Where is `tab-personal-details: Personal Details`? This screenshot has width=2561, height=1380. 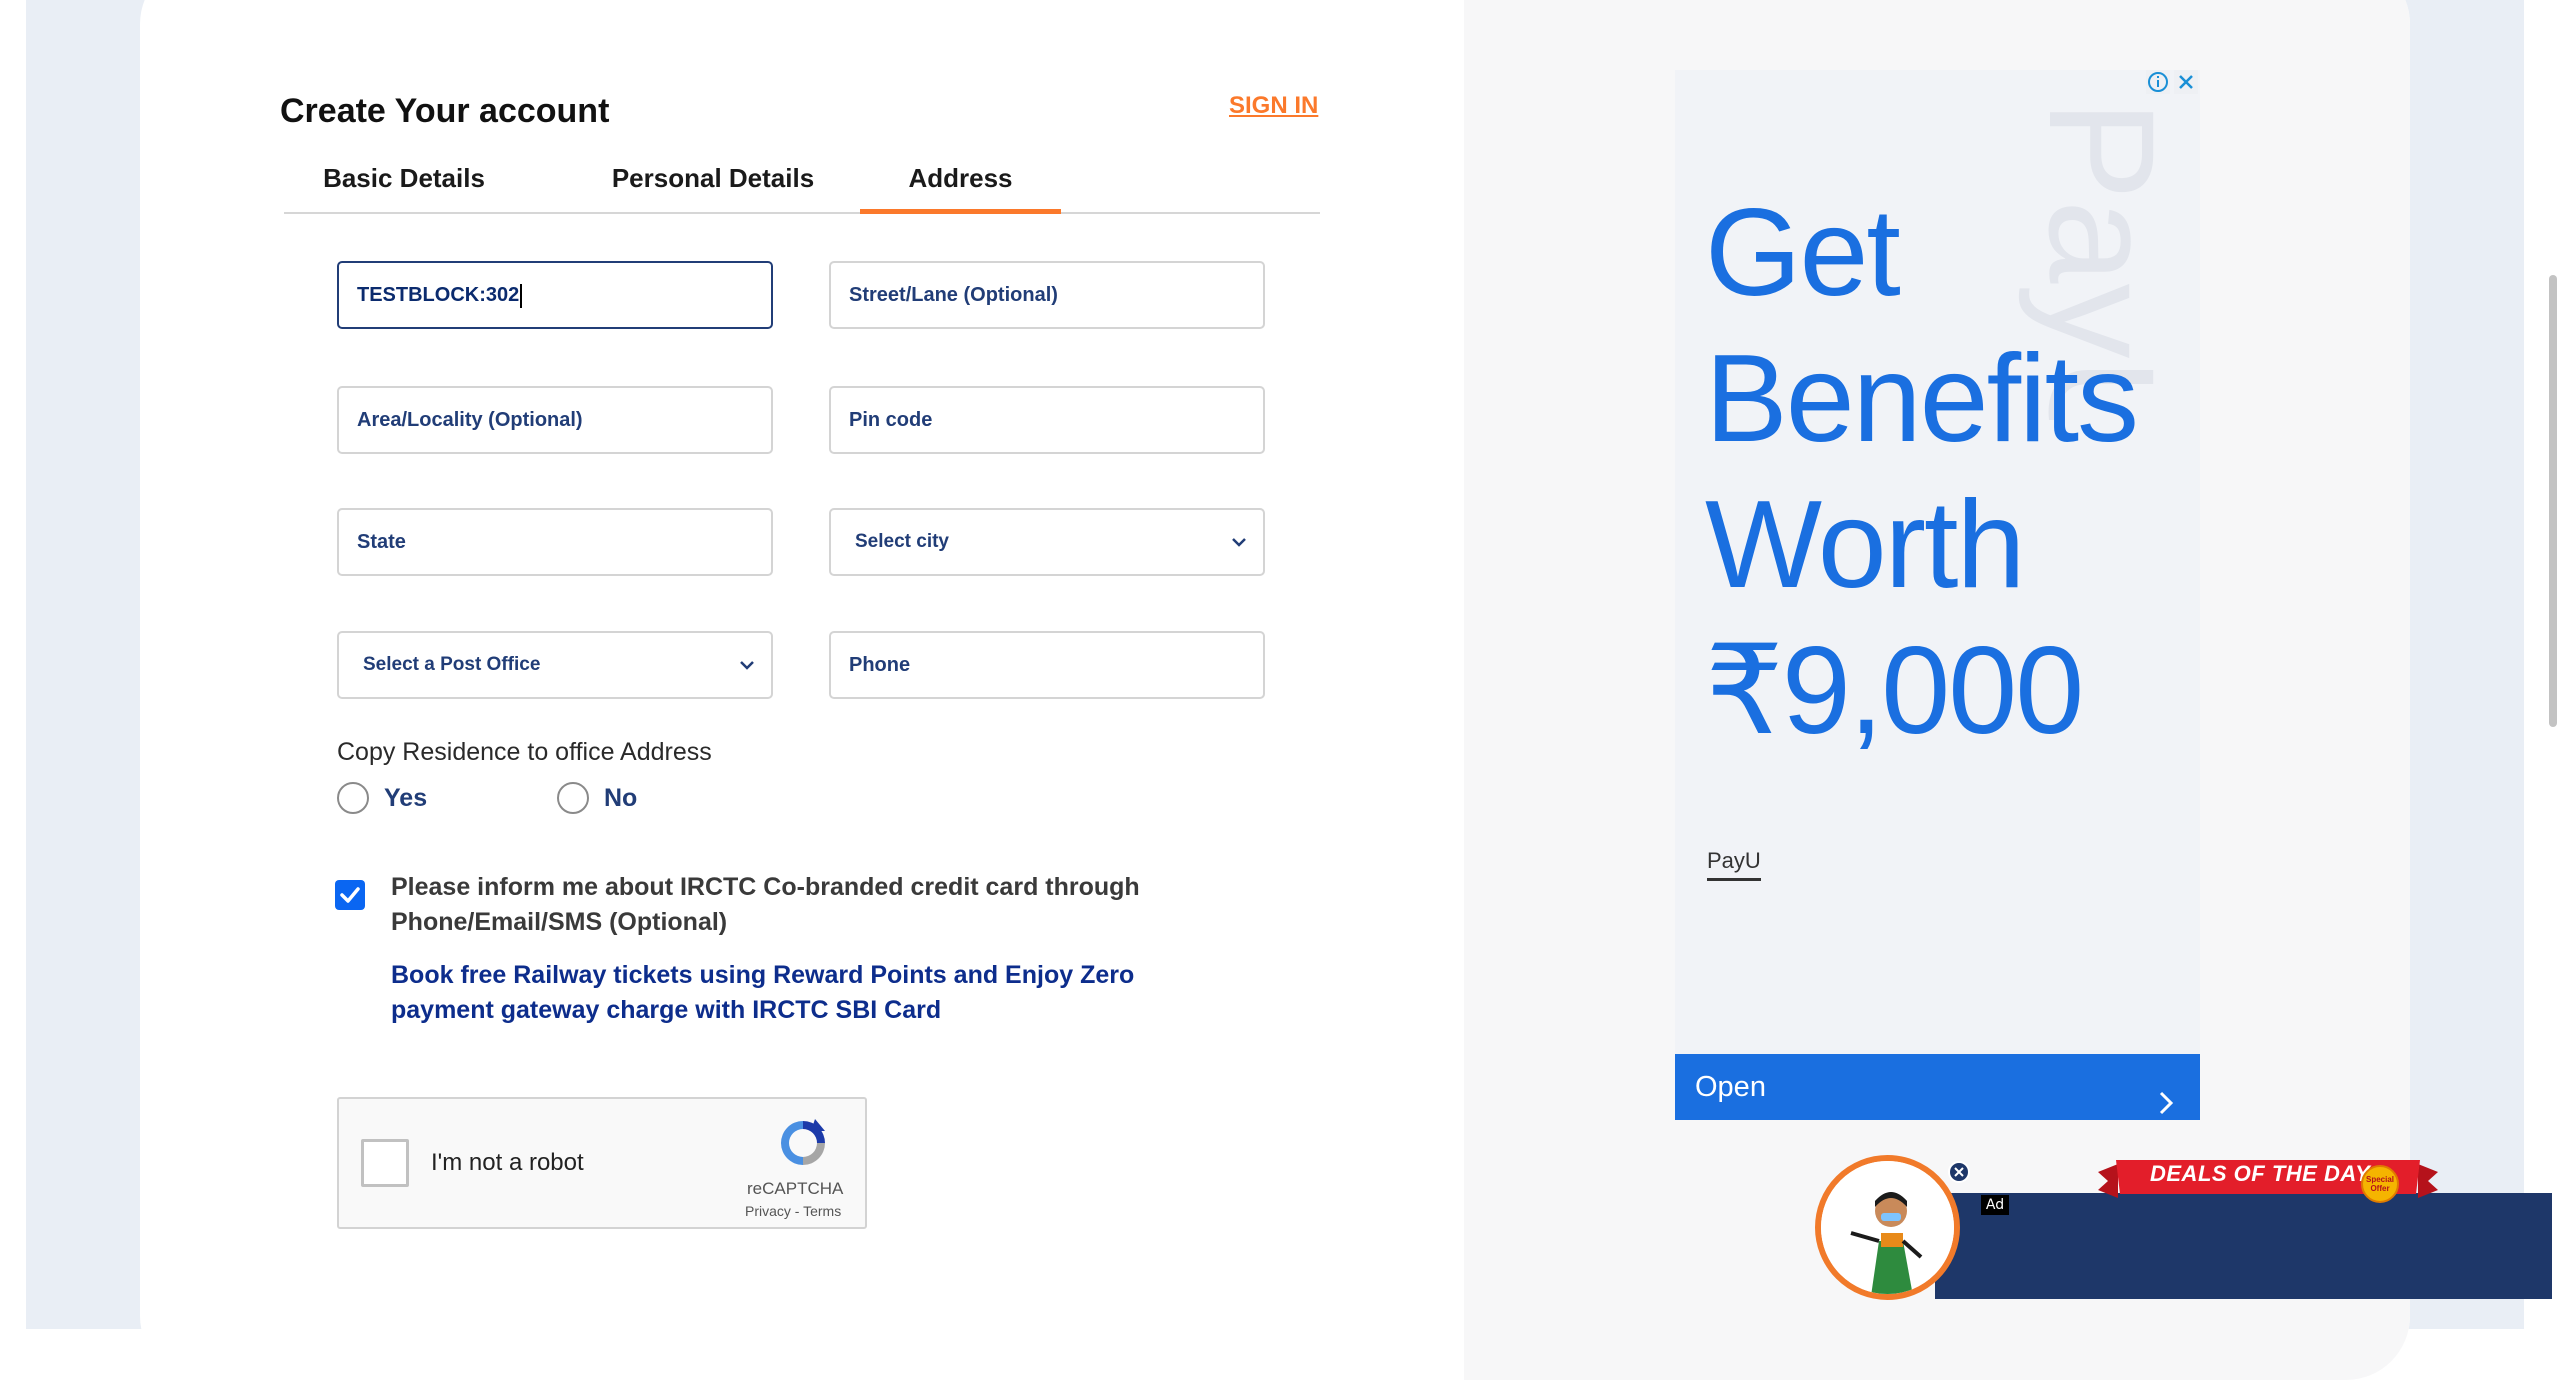
tab-personal-details: Personal Details is located at coordinates (713, 181).